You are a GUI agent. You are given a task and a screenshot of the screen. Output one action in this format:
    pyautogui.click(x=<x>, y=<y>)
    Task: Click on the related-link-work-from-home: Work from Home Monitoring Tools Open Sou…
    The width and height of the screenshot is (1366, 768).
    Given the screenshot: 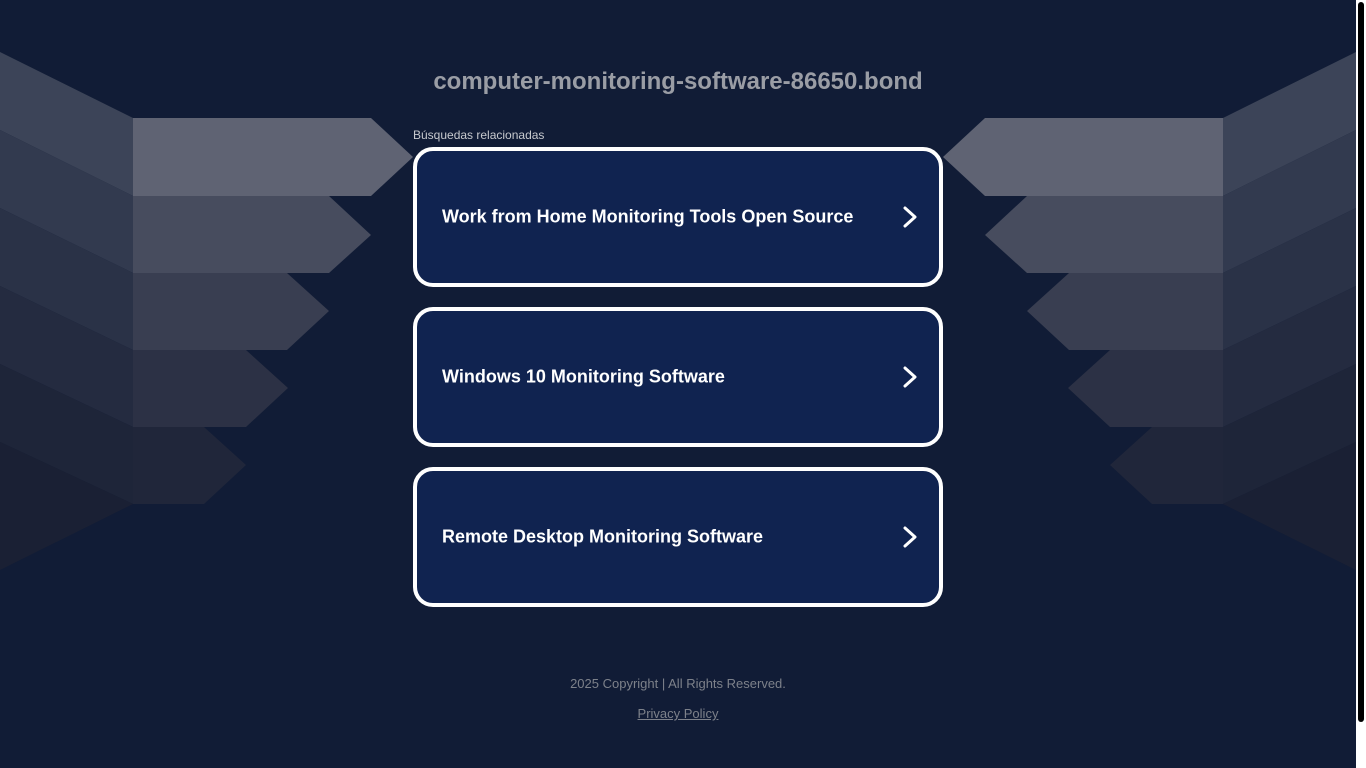 What is the action you would take?
    pyautogui.click(x=678, y=217)
    